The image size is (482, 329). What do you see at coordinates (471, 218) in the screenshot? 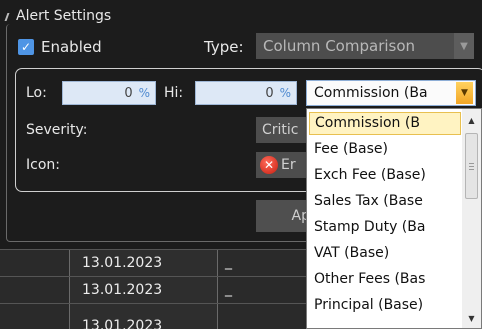
I see `dropdown-scrollbar: ▲ ▼` at bounding box center [471, 218].